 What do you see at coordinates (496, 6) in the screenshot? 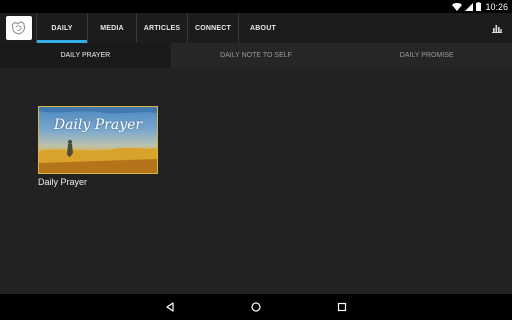
I see `status-clock: 10:26` at bounding box center [496, 6].